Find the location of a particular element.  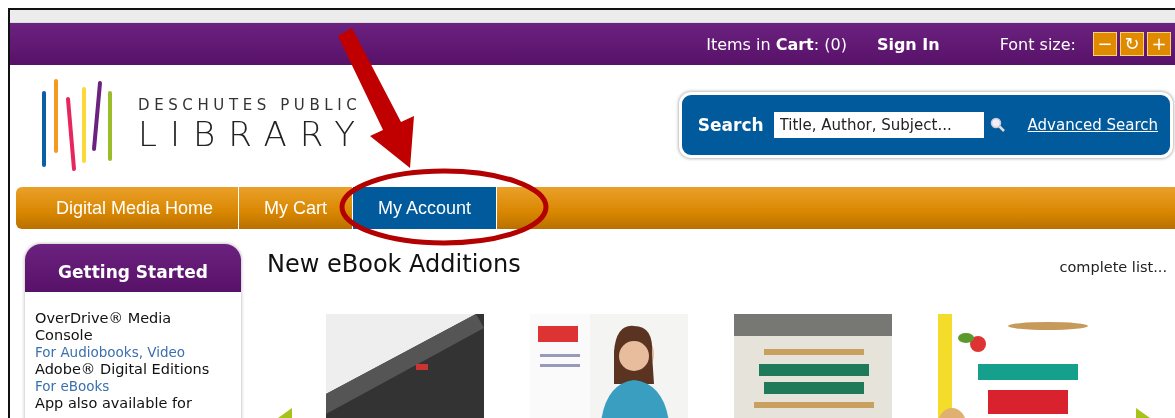

sidebar-title: Getting Started is located at coordinates (133, 268).